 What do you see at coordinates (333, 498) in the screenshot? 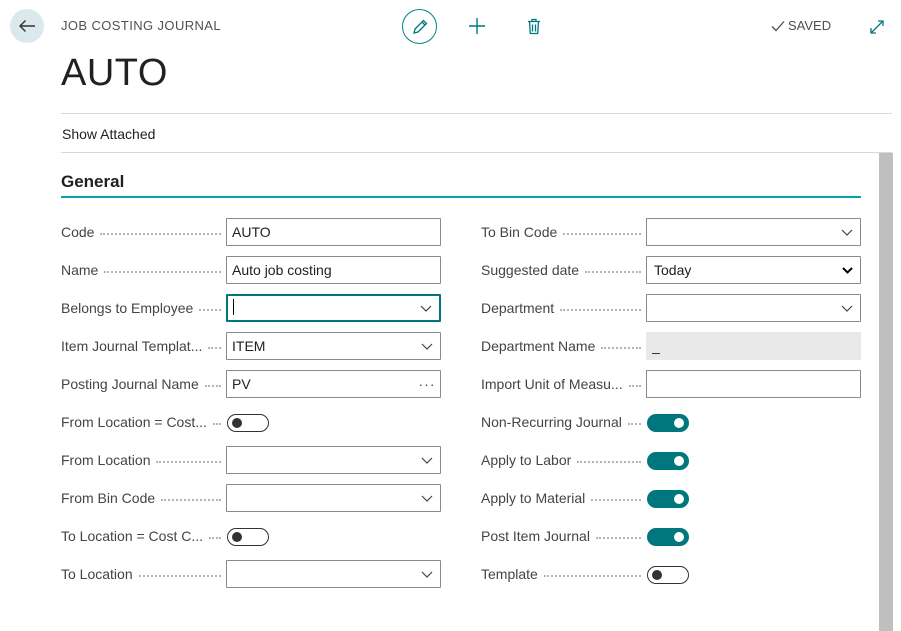
I see `from-bin-code-dropdown` at bounding box center [333, 498].